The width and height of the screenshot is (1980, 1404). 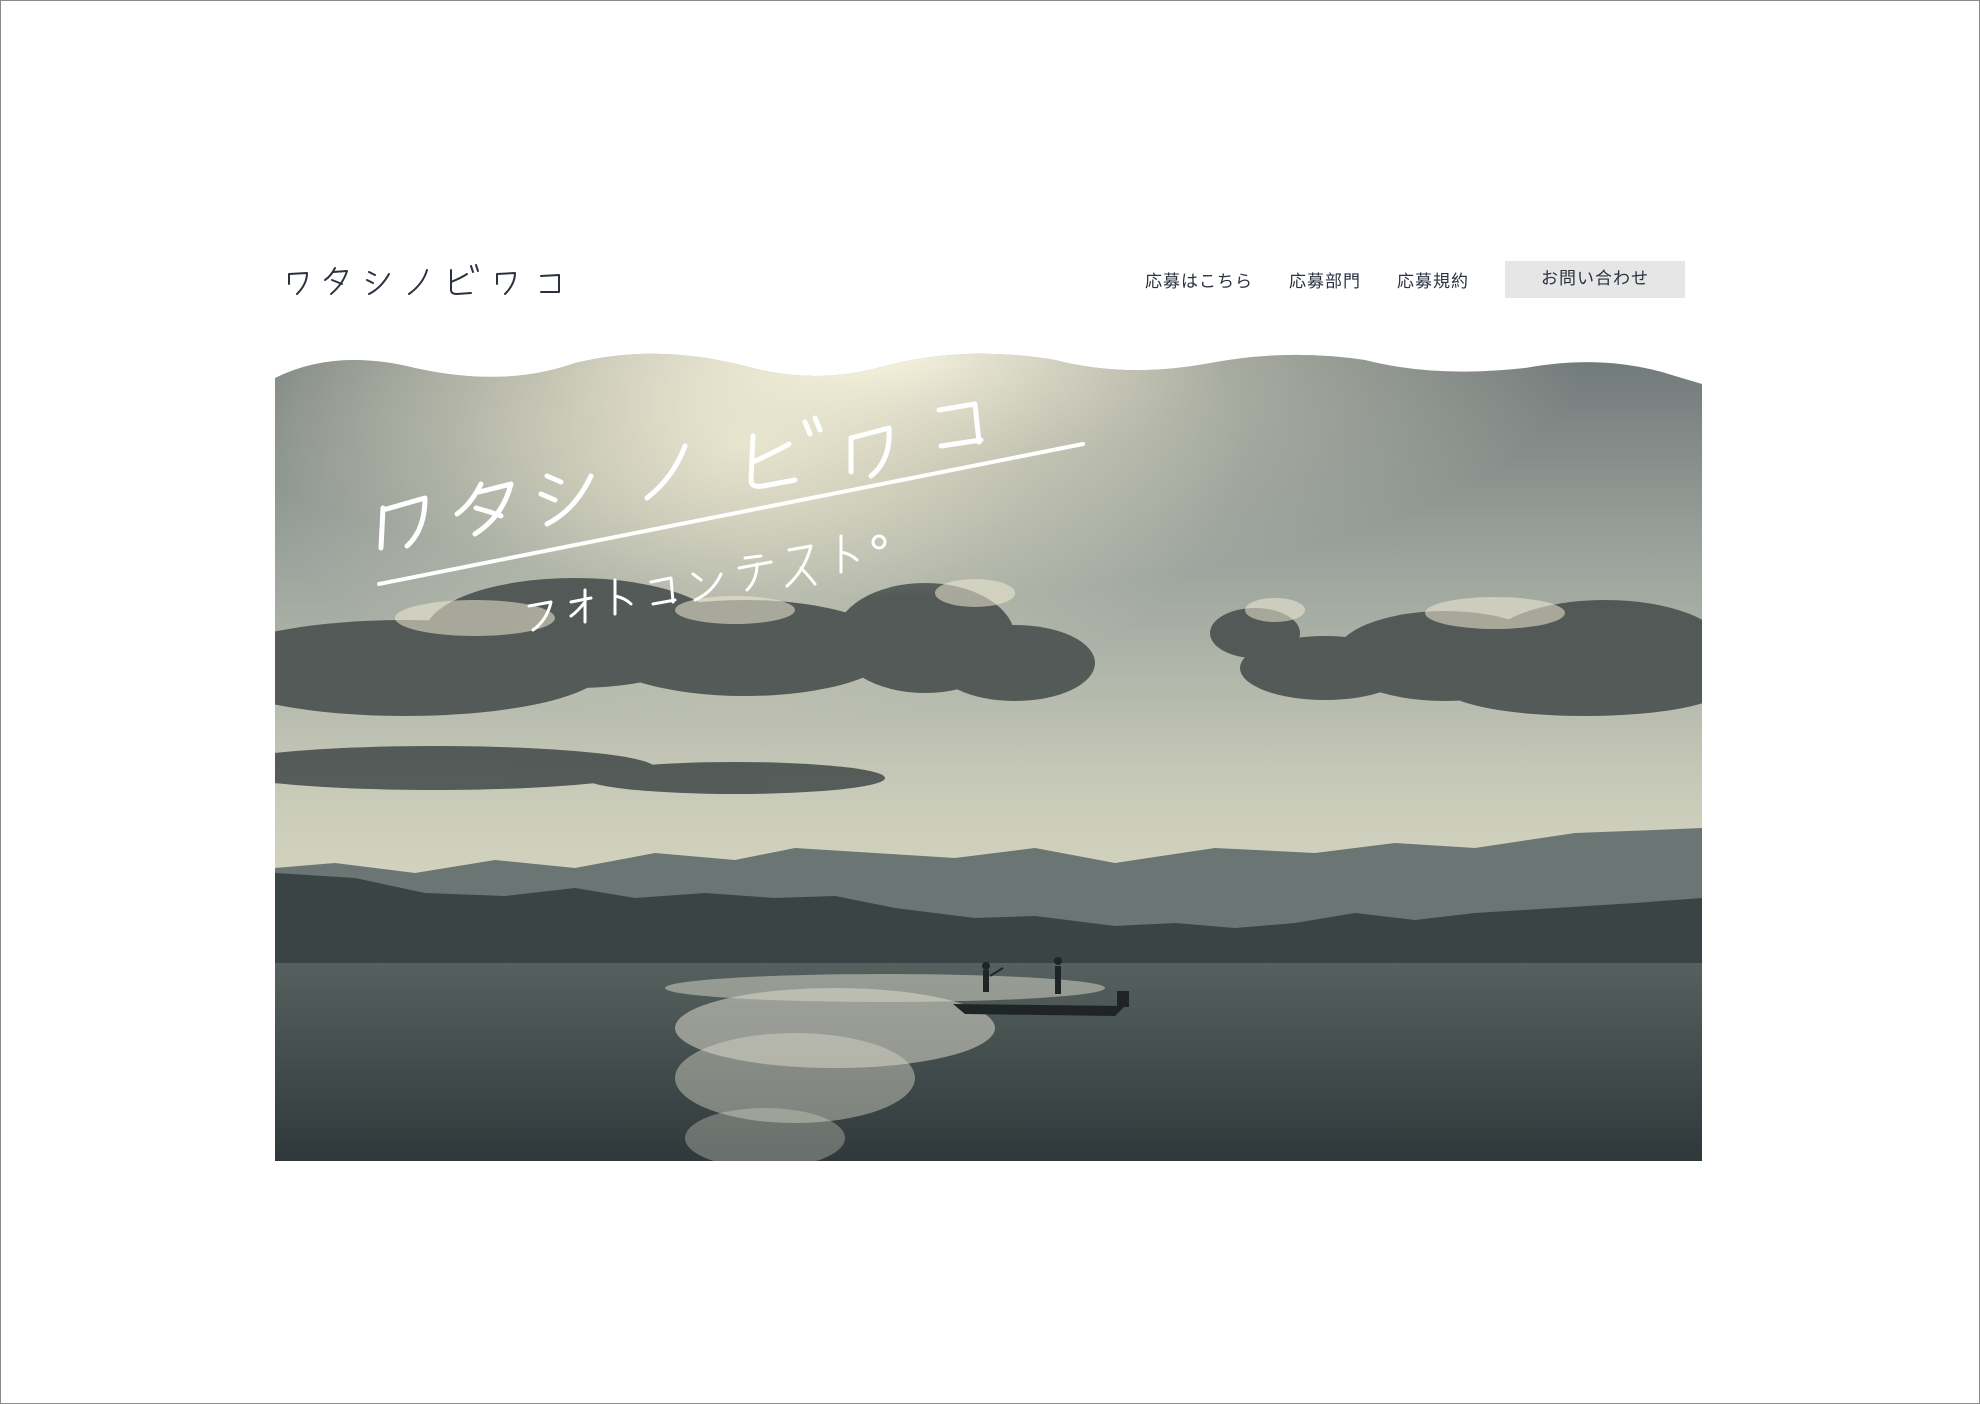 What do you see at coordinates (1595, 279) in the screenshot?
I see `nav-contact-button: お問い合わせ` at bounding box center [1595, 279].